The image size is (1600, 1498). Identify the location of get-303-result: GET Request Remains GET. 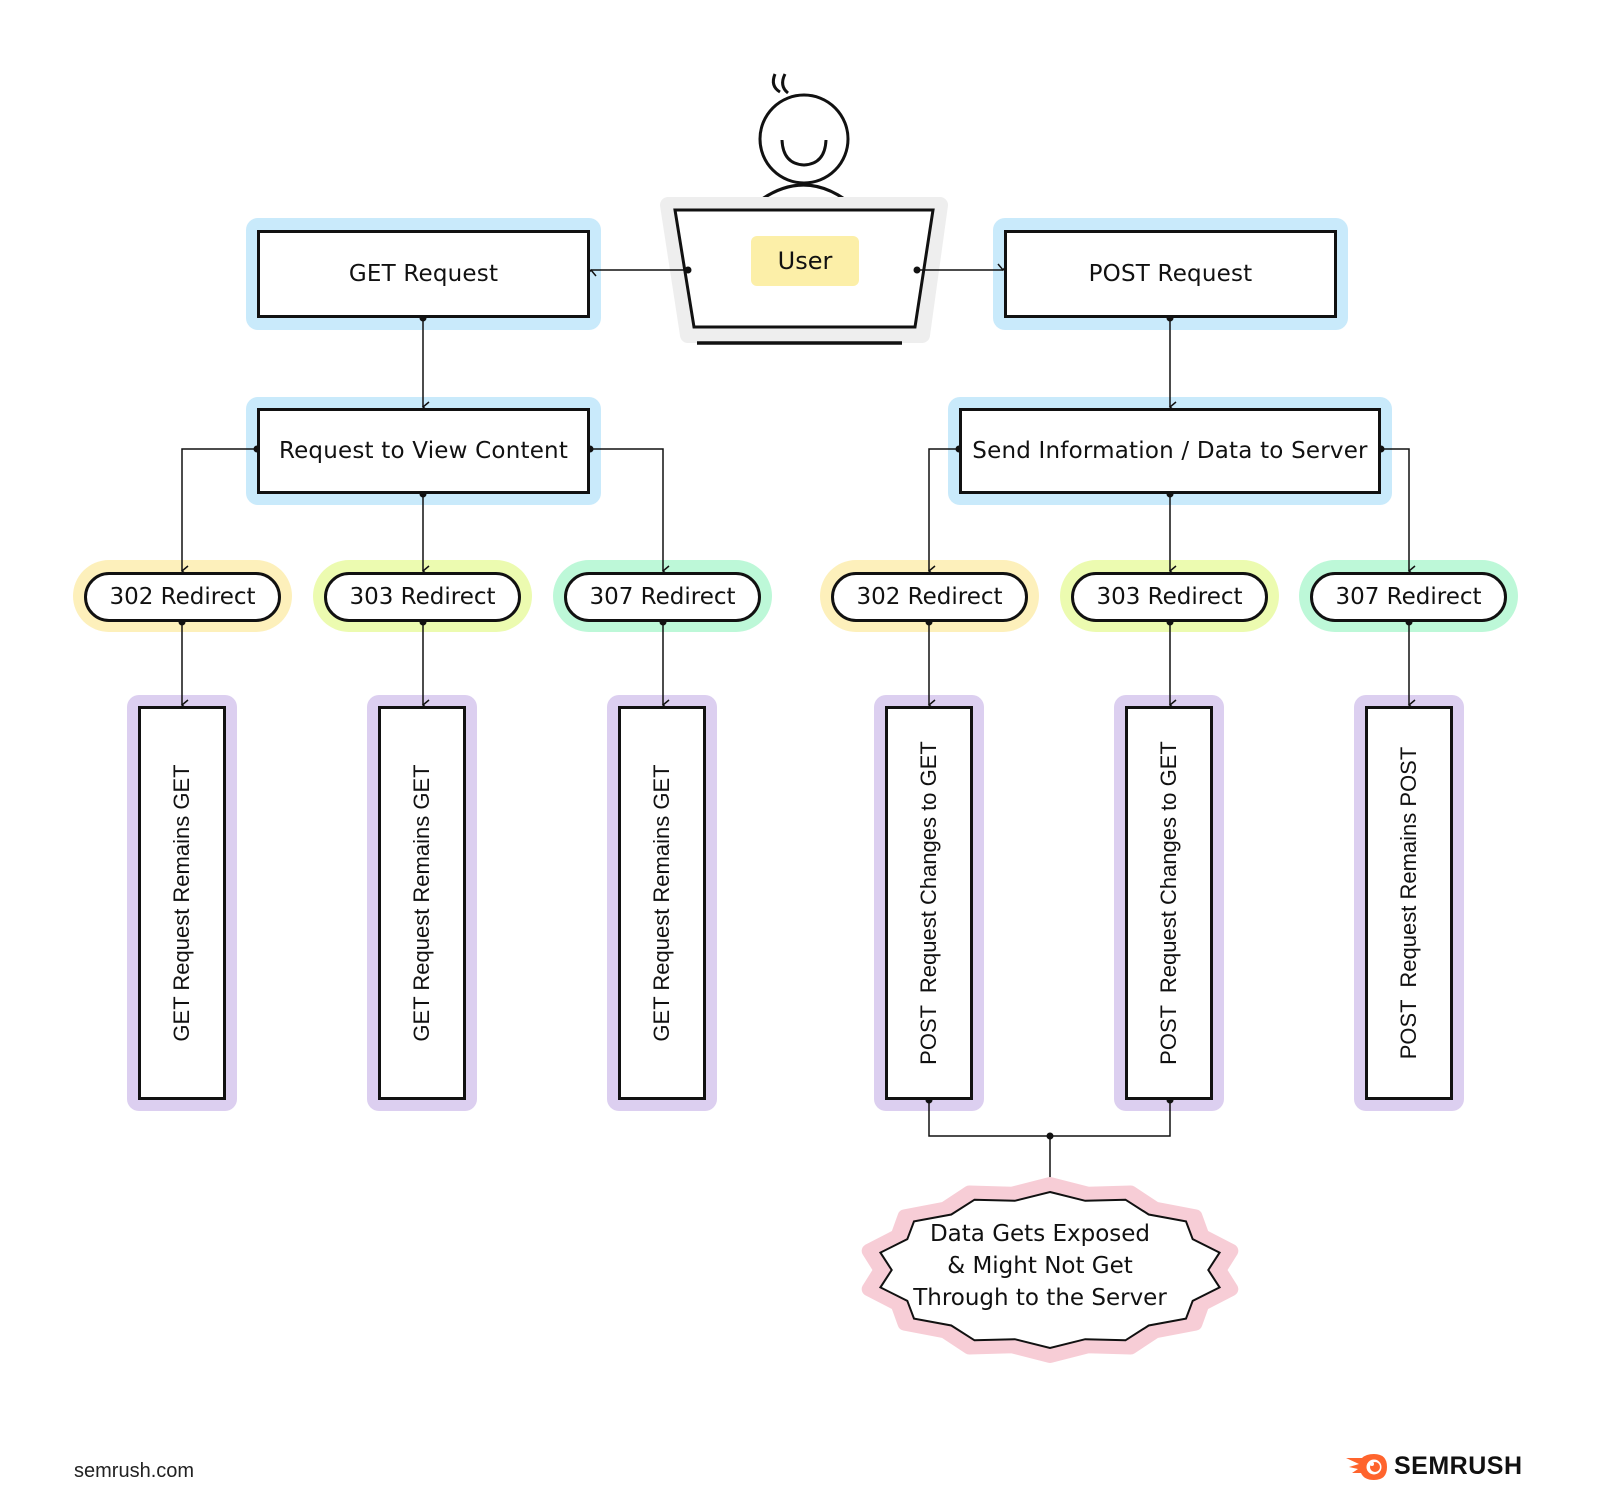
(422, 903).